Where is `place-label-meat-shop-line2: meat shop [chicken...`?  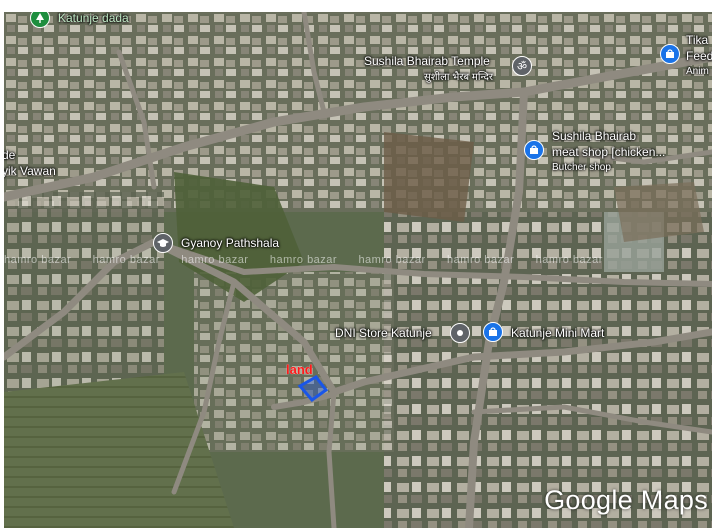 place-label-meat-shop-line2: meat shop [chicken... is located at coordinates (608, 152).